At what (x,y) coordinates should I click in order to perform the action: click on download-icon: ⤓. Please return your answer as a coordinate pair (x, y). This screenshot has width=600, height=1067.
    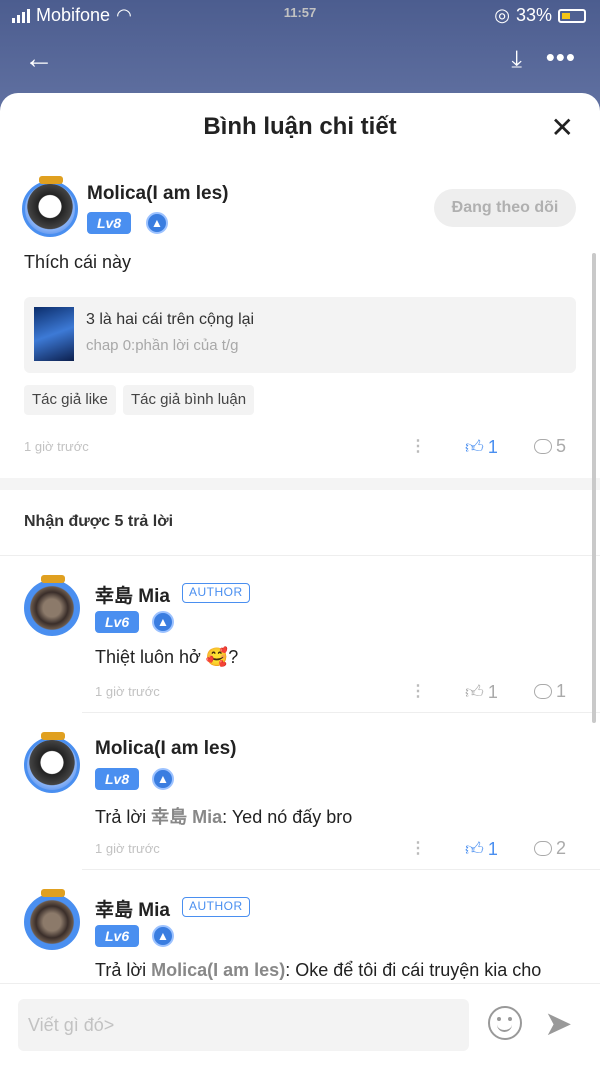
    Looking at the image, I should click on (516, 60).